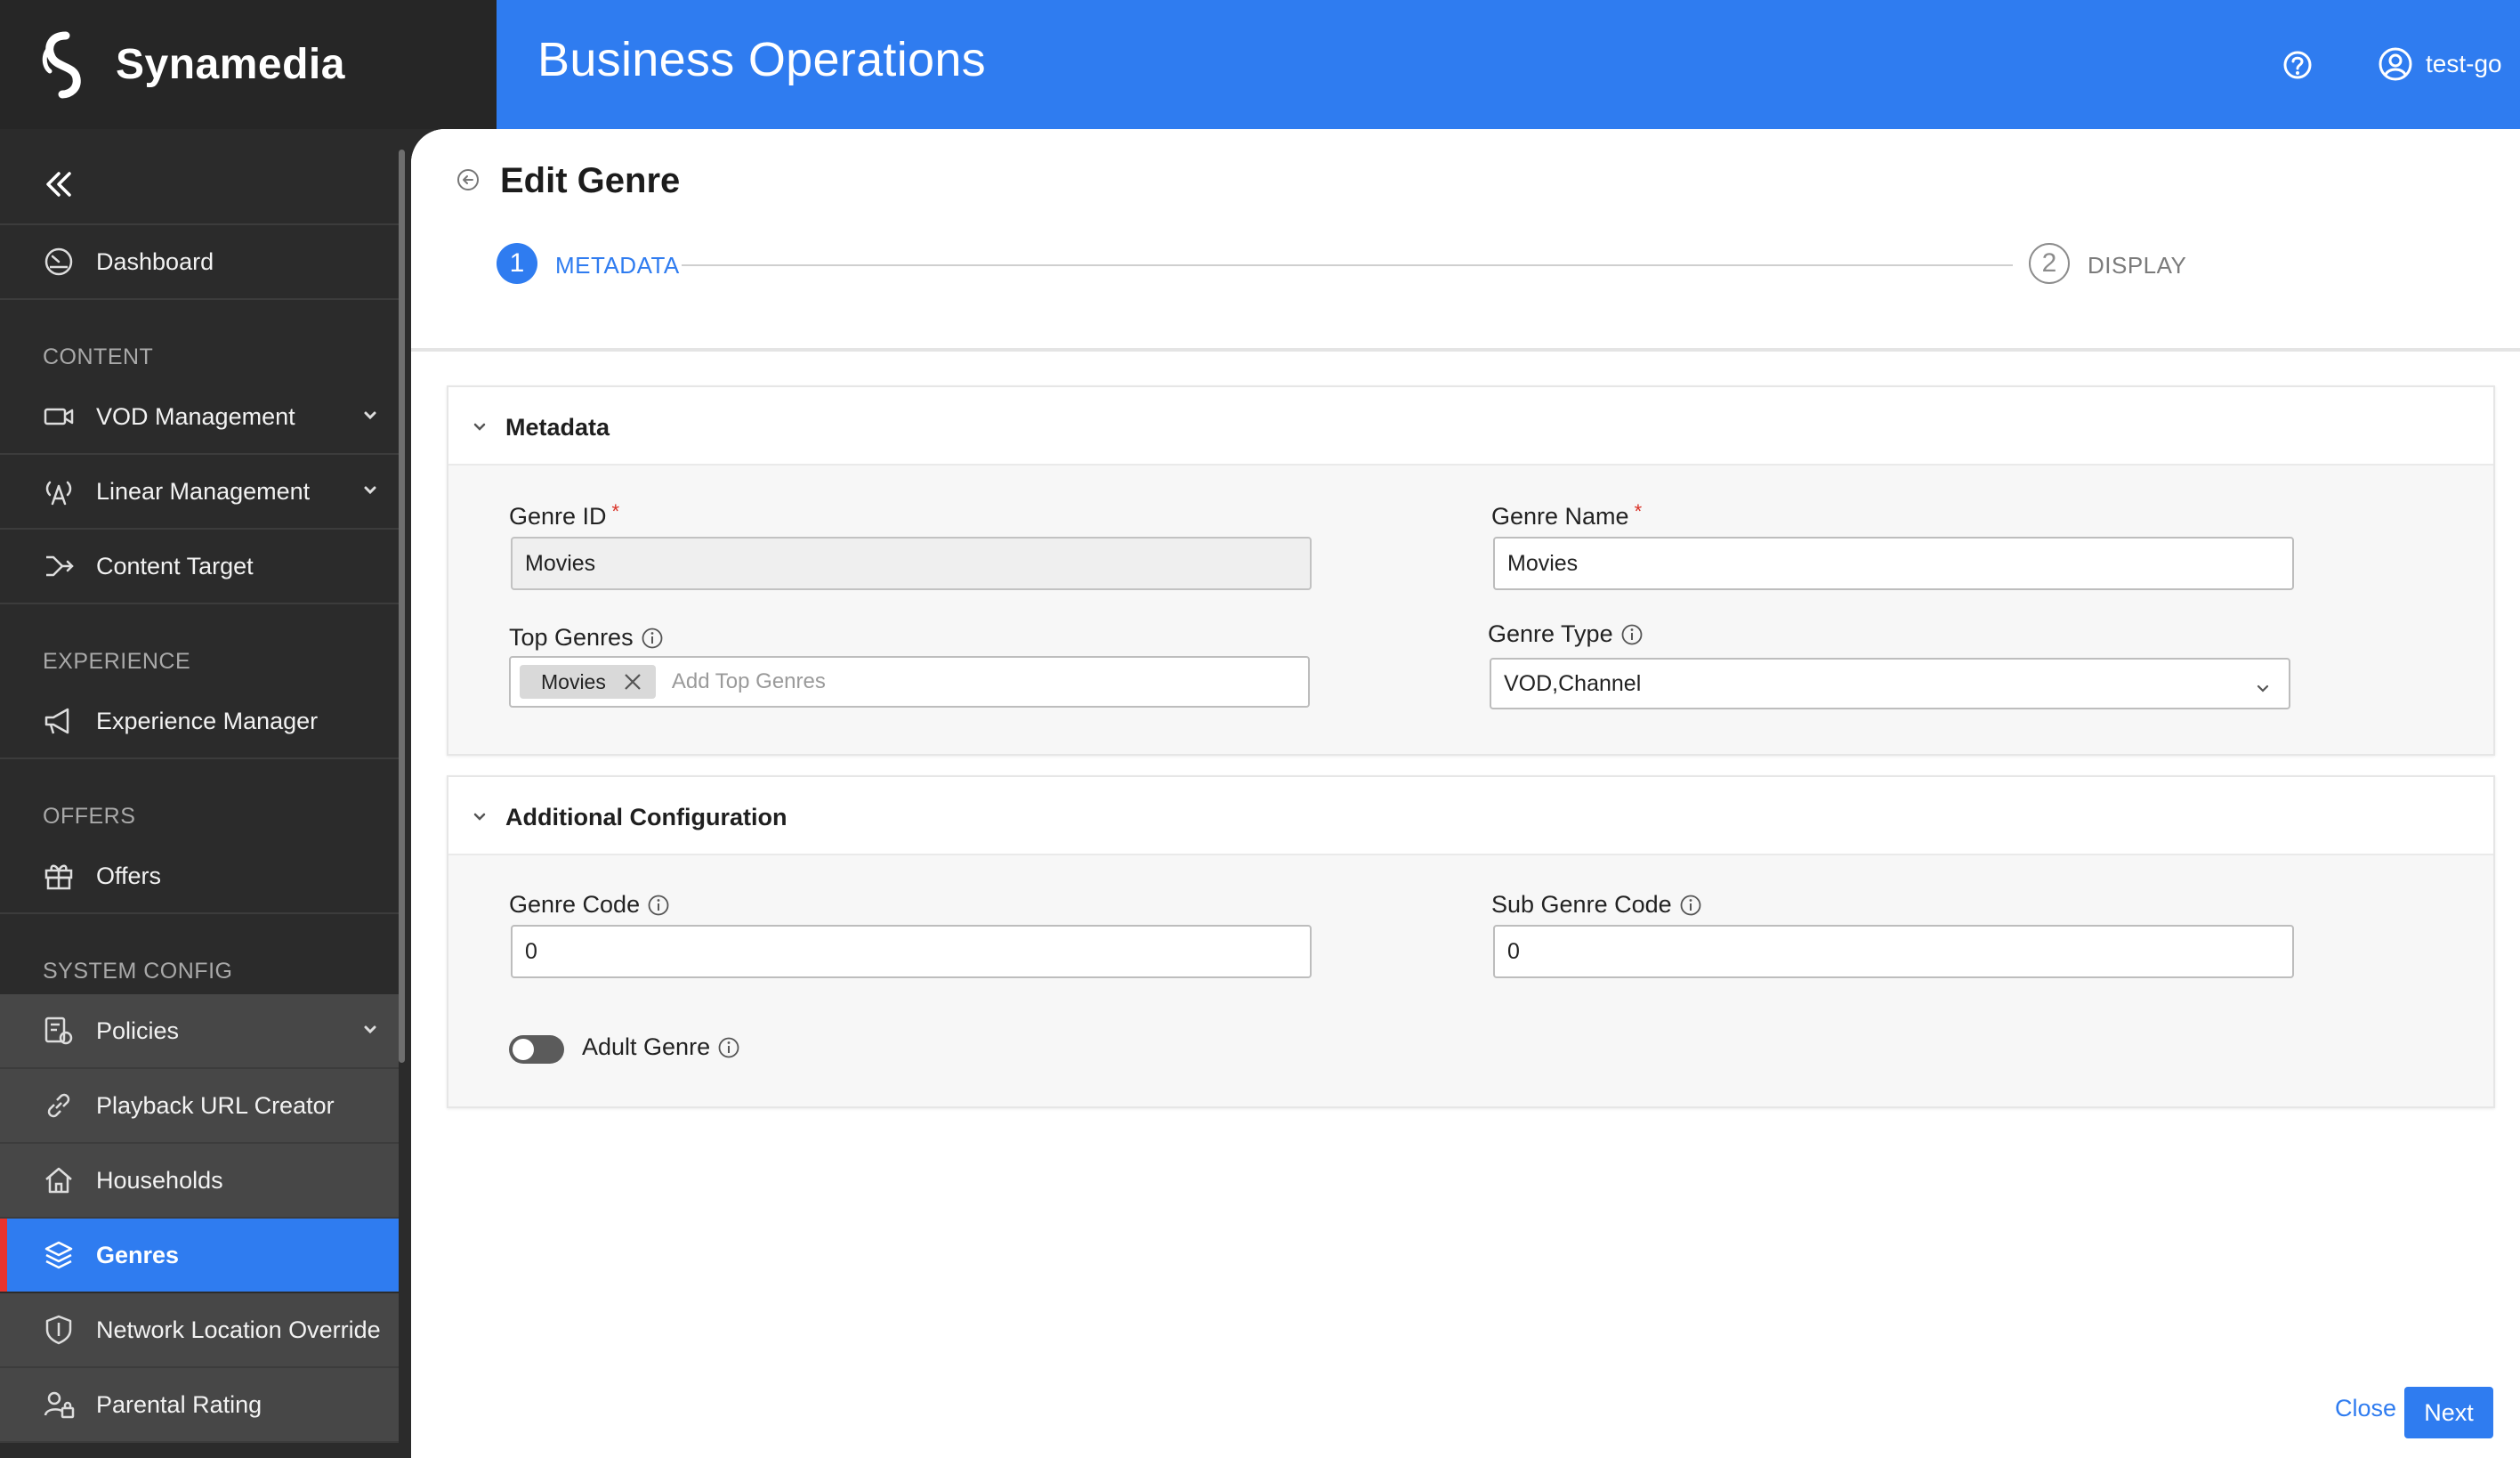  I want to click on top-genres-label-text: Top Genres, so click(571, 637).